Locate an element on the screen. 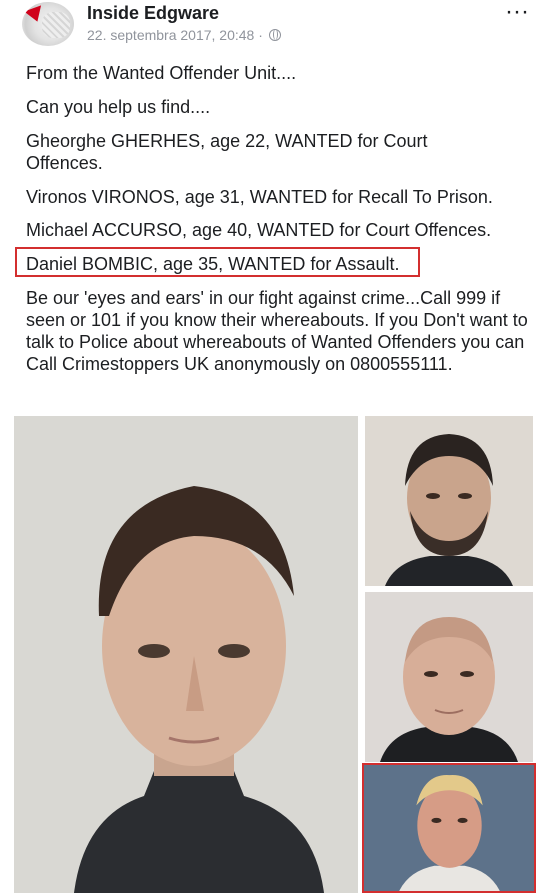  photo-accurso is located at coordinates (449, 677).